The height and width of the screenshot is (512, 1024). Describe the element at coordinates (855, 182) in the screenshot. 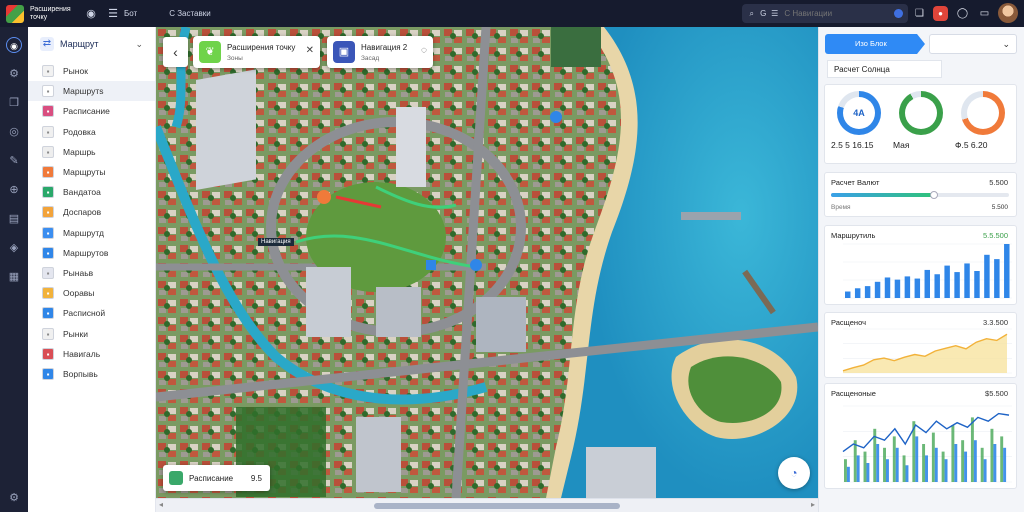

I see `progress-title: Расчет Валют` at that location.